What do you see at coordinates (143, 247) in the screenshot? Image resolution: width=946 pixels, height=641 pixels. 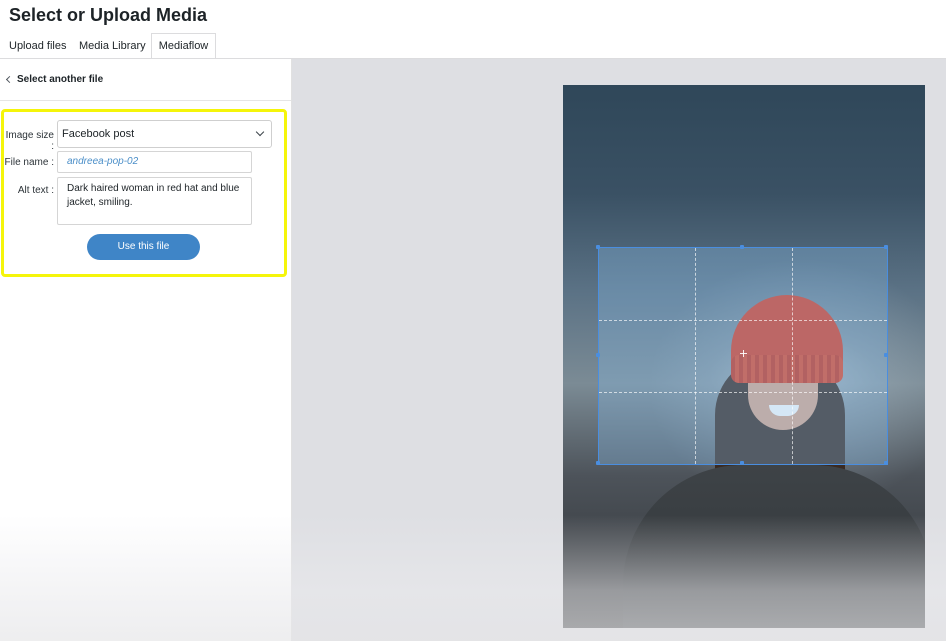 I see `use-this-file-button: Use this file` at bounding box center [143, 247].